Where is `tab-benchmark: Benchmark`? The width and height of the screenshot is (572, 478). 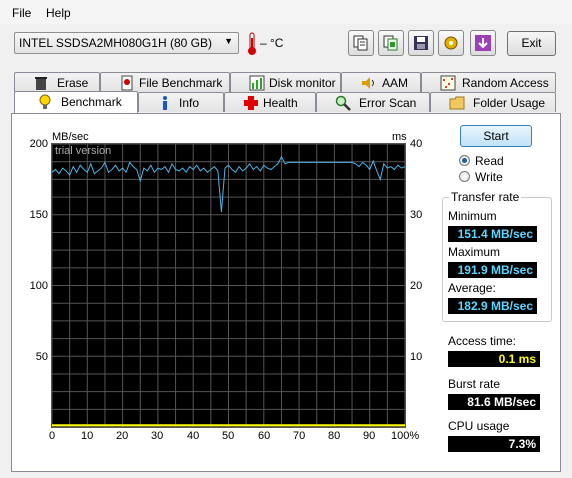 tab-benchmark: Benchmark is located at coordinates (76, 102).